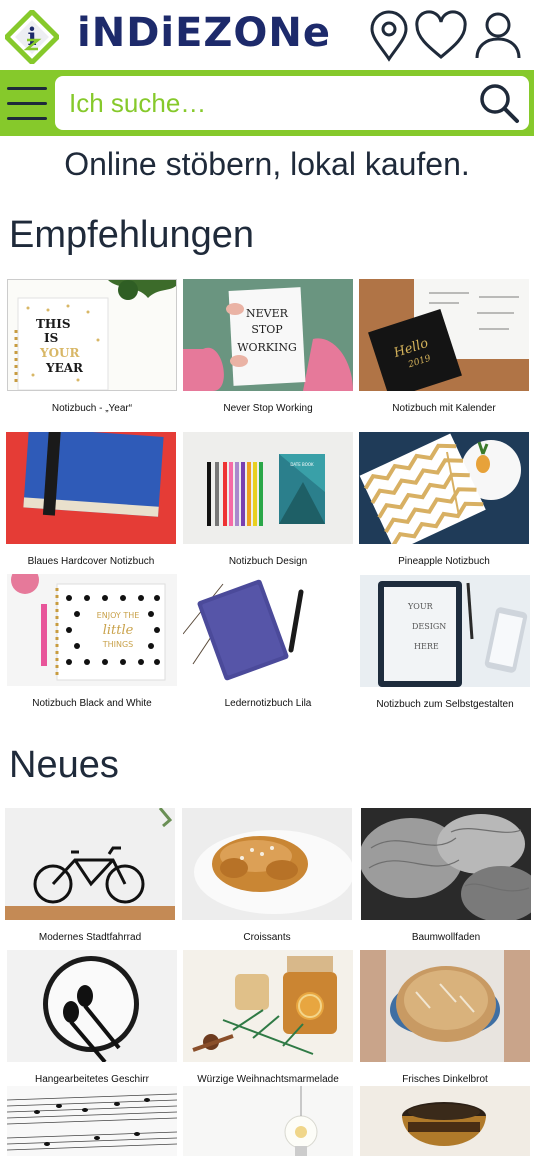  Describe the element at coordinates (268, 1079) in the screenshot. I see `product-label: Würzige Weihnachtsmarmelade` at that location.